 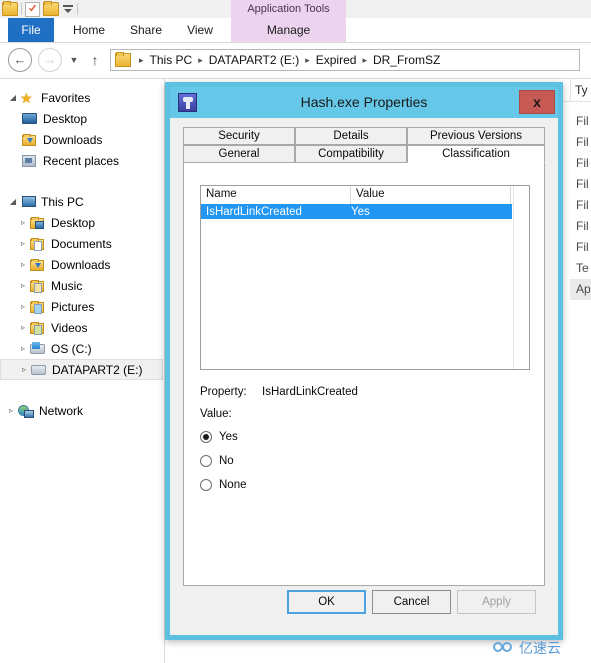 What do you see at coordinates (89, 30) in the screenshot?
I see `ribbon-tab-home: Home` at bounding box center [89, 30].